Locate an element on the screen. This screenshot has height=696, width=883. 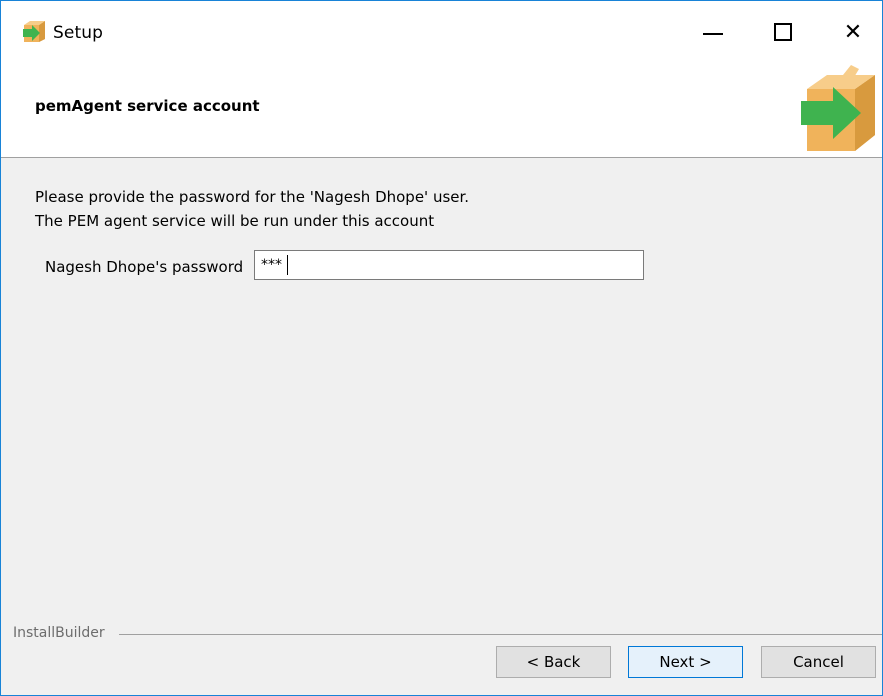
page-title: pemAgent service account is located at coordinates (147, 106).